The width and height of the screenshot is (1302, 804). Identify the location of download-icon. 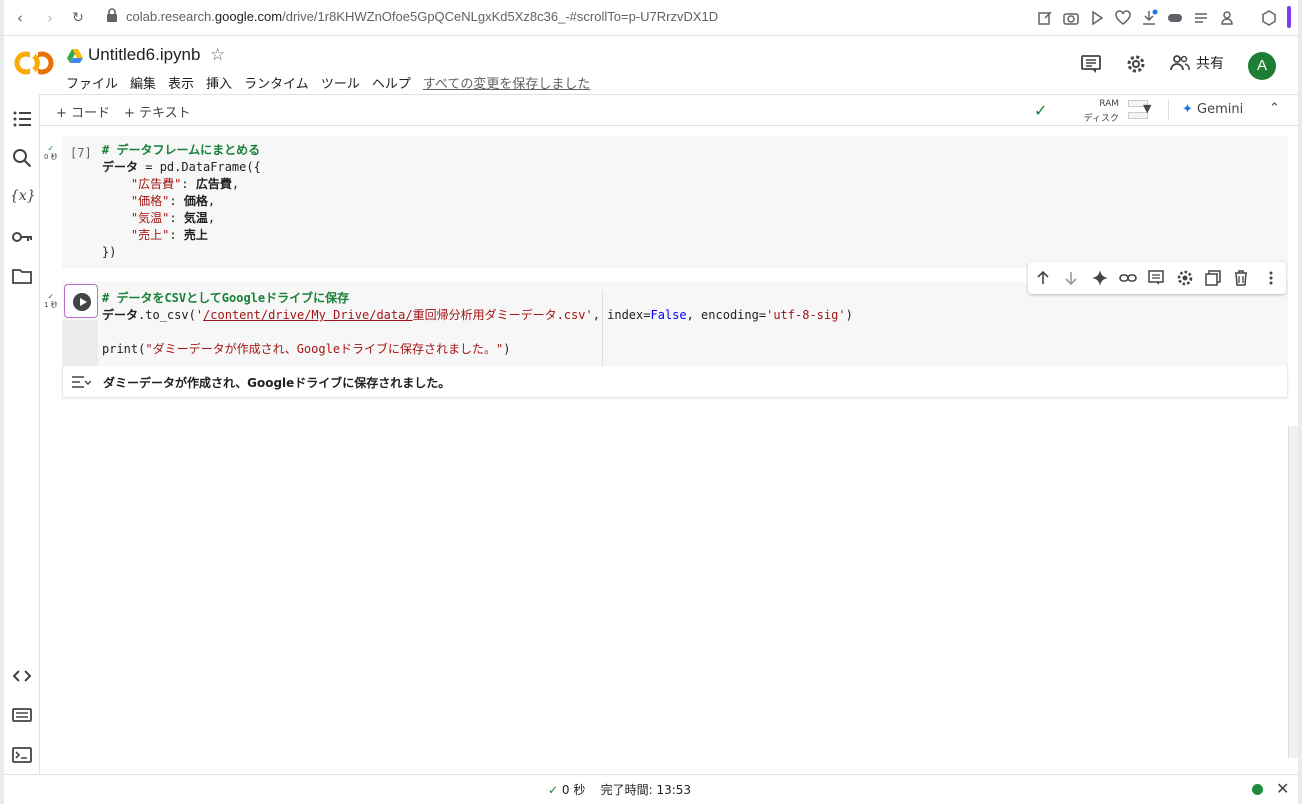
(1149, 18).